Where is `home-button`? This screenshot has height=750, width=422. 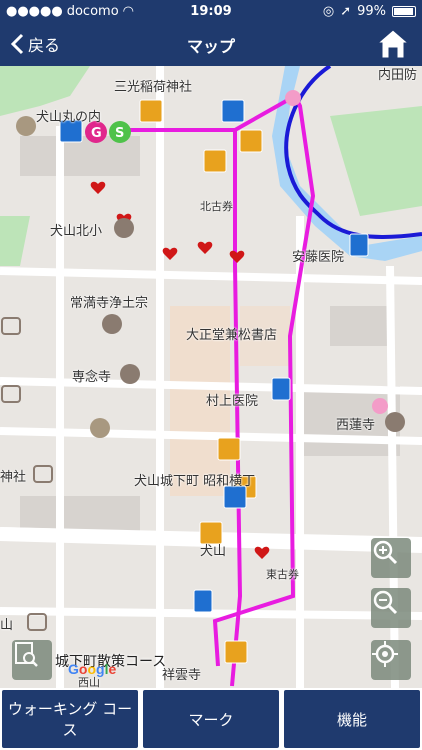 home-button is located at coordinates (393, 44).